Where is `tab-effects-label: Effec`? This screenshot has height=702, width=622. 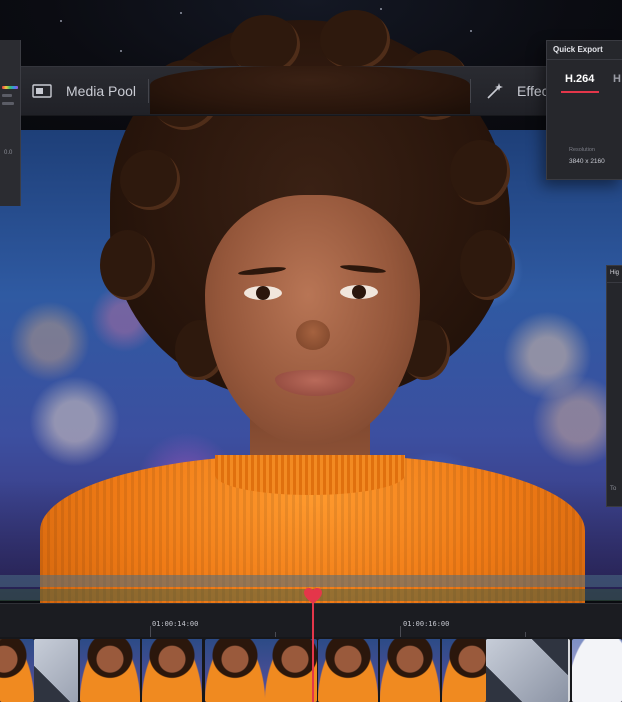 tab-effects-label: Effec is located at coordinates (533, 91).